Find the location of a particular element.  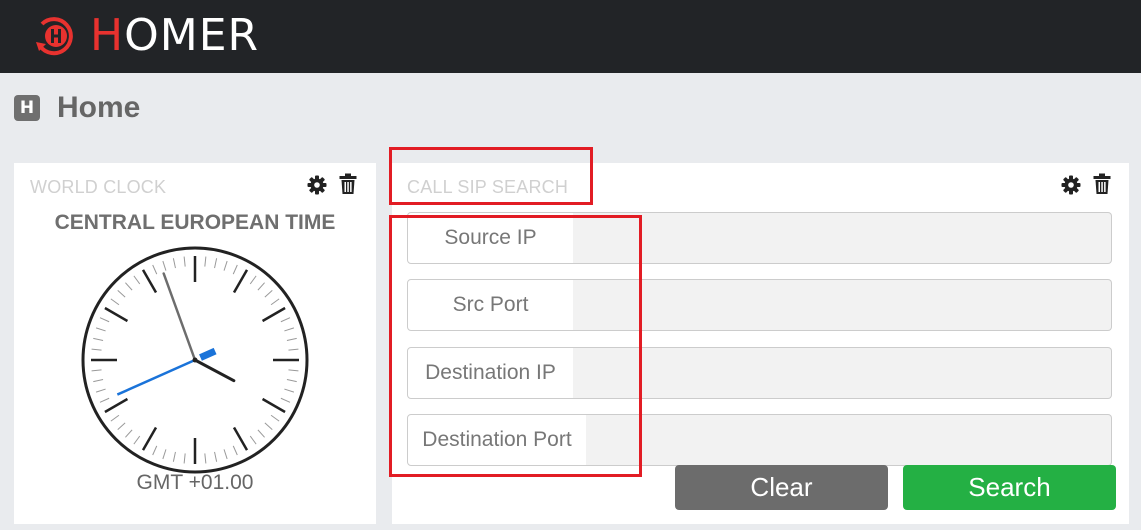

src-port-input is located at coordinates (842, 305).